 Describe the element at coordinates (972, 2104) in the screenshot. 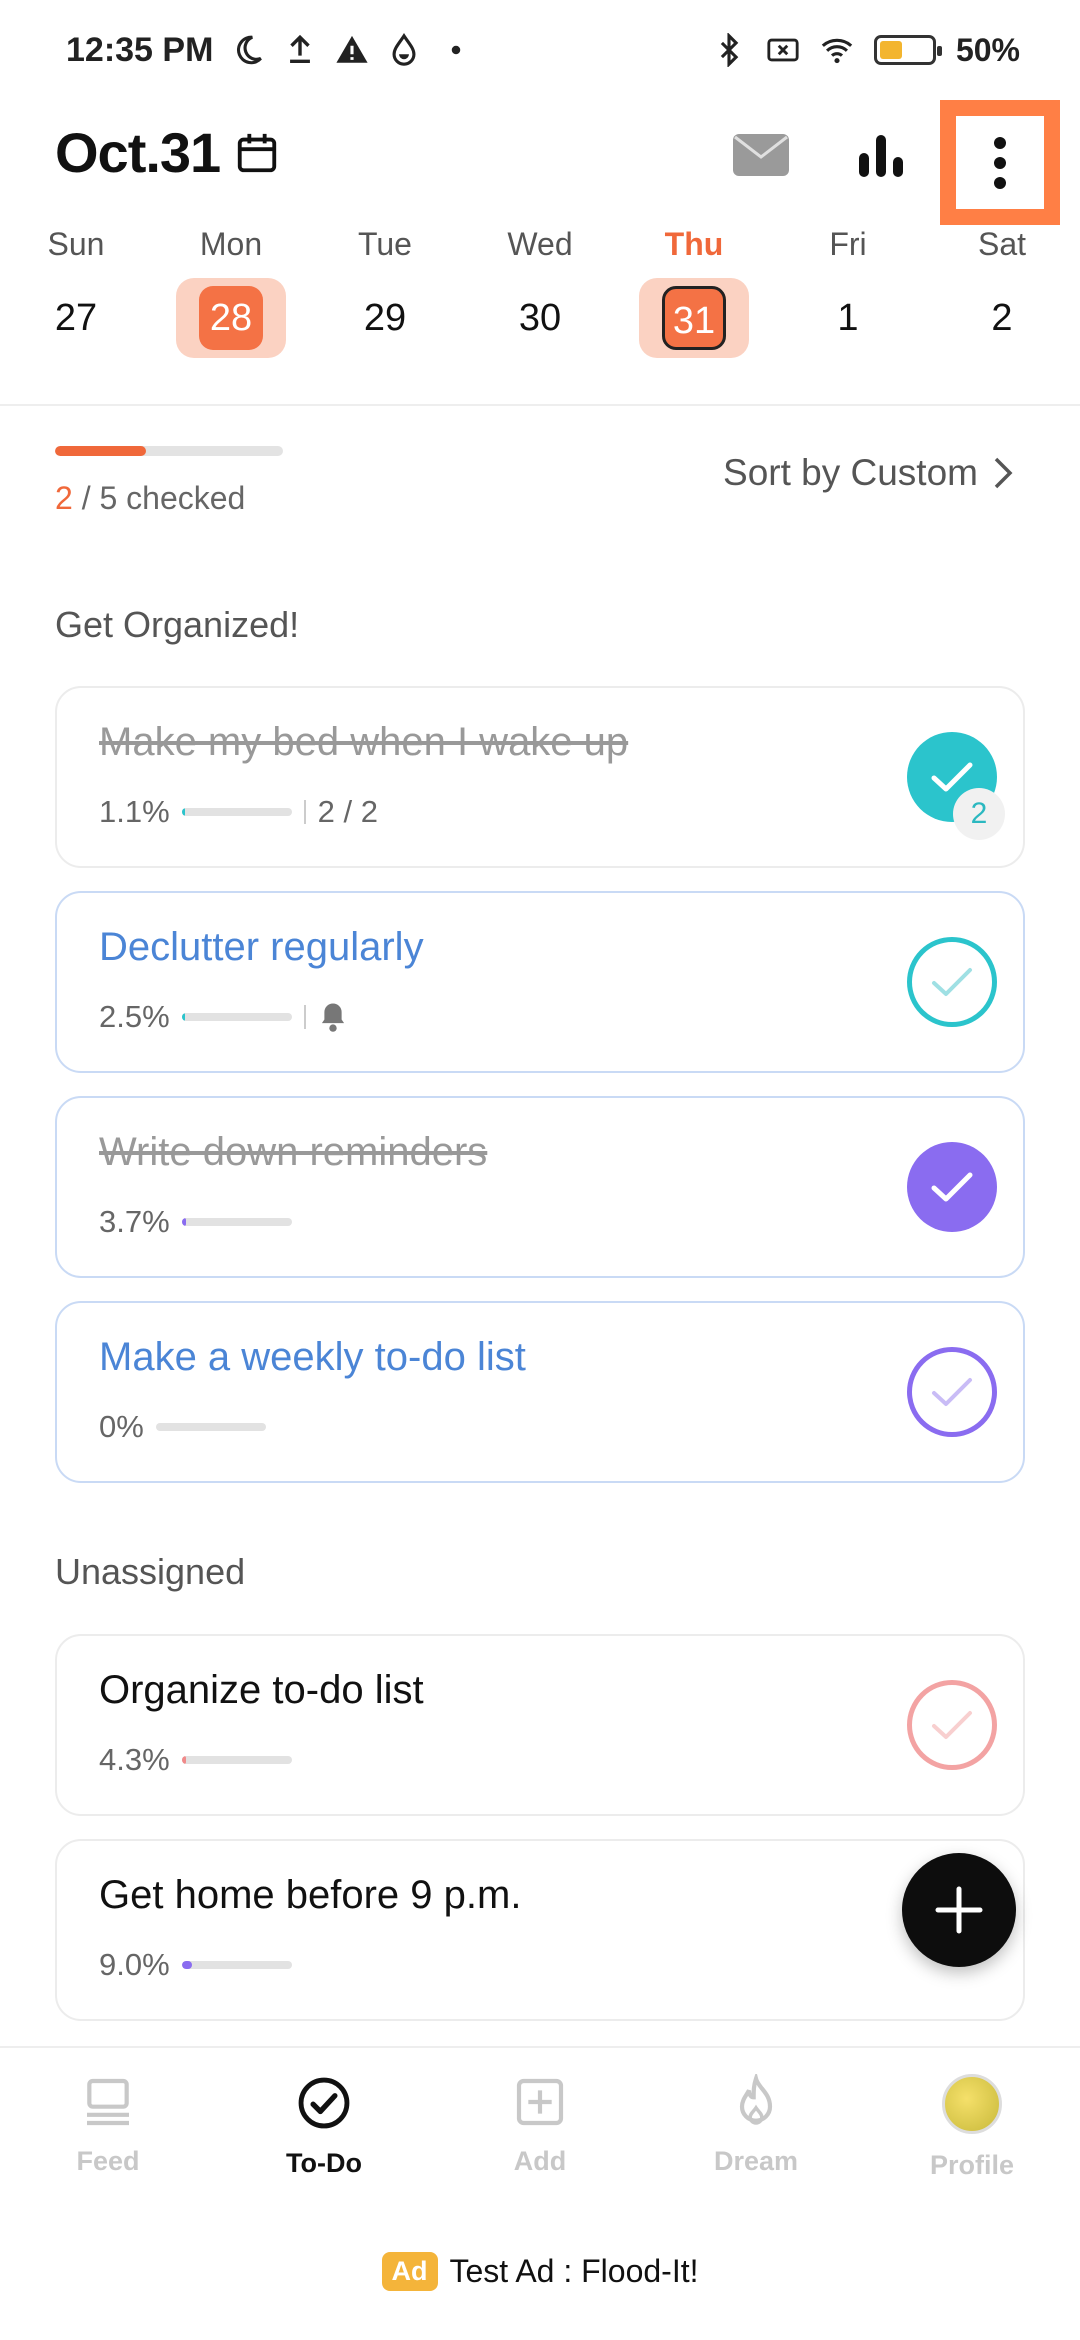

I see `avatar` at that location.